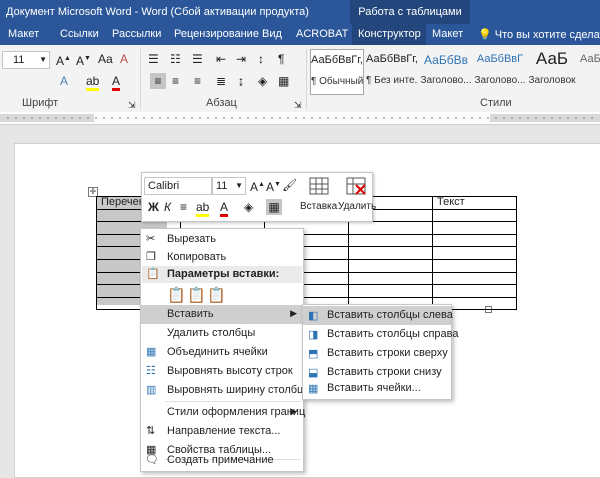 The width and height of the screenshot is (600, 478). I want to click on italic-icon: К, so click(167, 207).